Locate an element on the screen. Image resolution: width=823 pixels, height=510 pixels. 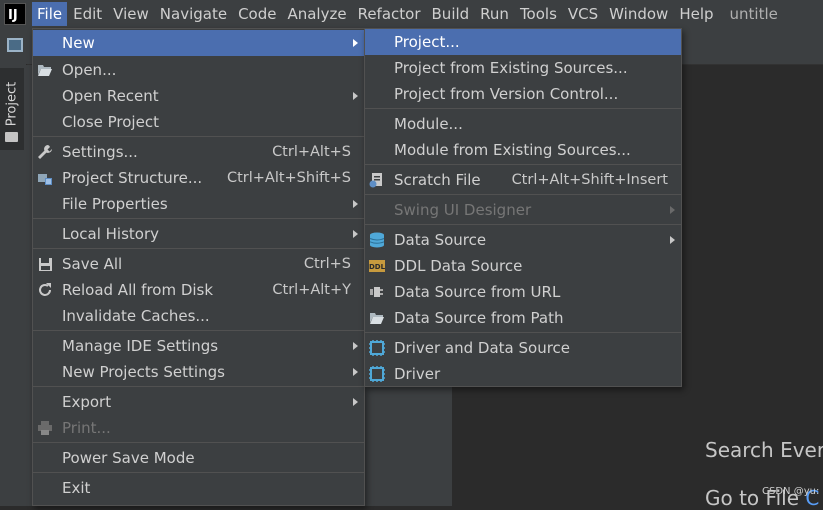
menu-item-label: Manage IDE Settings is located at coordinates (140, 346).